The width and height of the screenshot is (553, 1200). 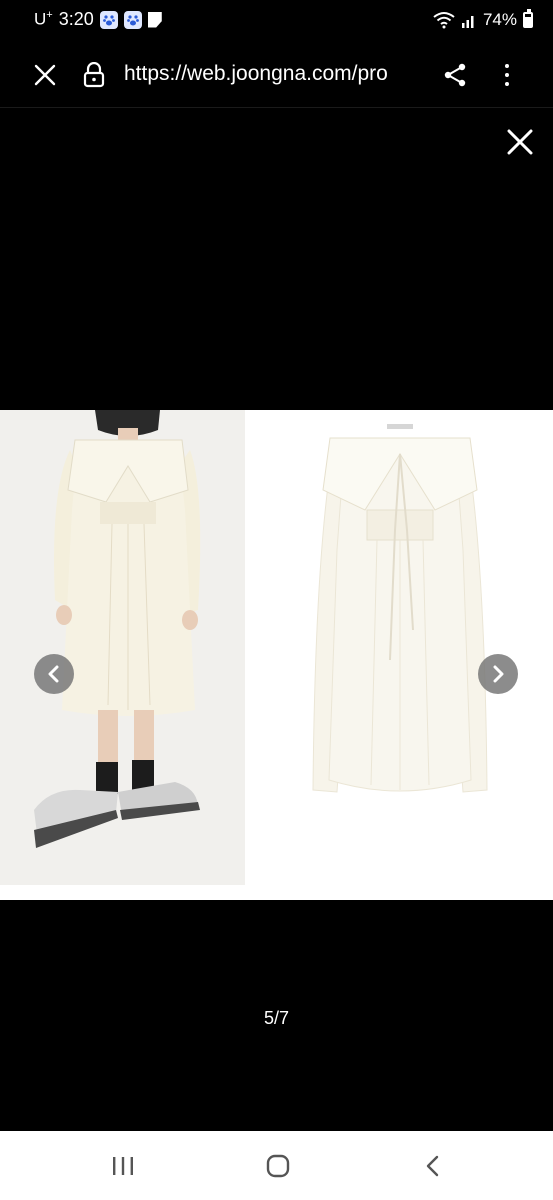 What do you see at coordinates (528, 18) in the screenshot?
I see `battery-icon` at bounding box center [528, 18].